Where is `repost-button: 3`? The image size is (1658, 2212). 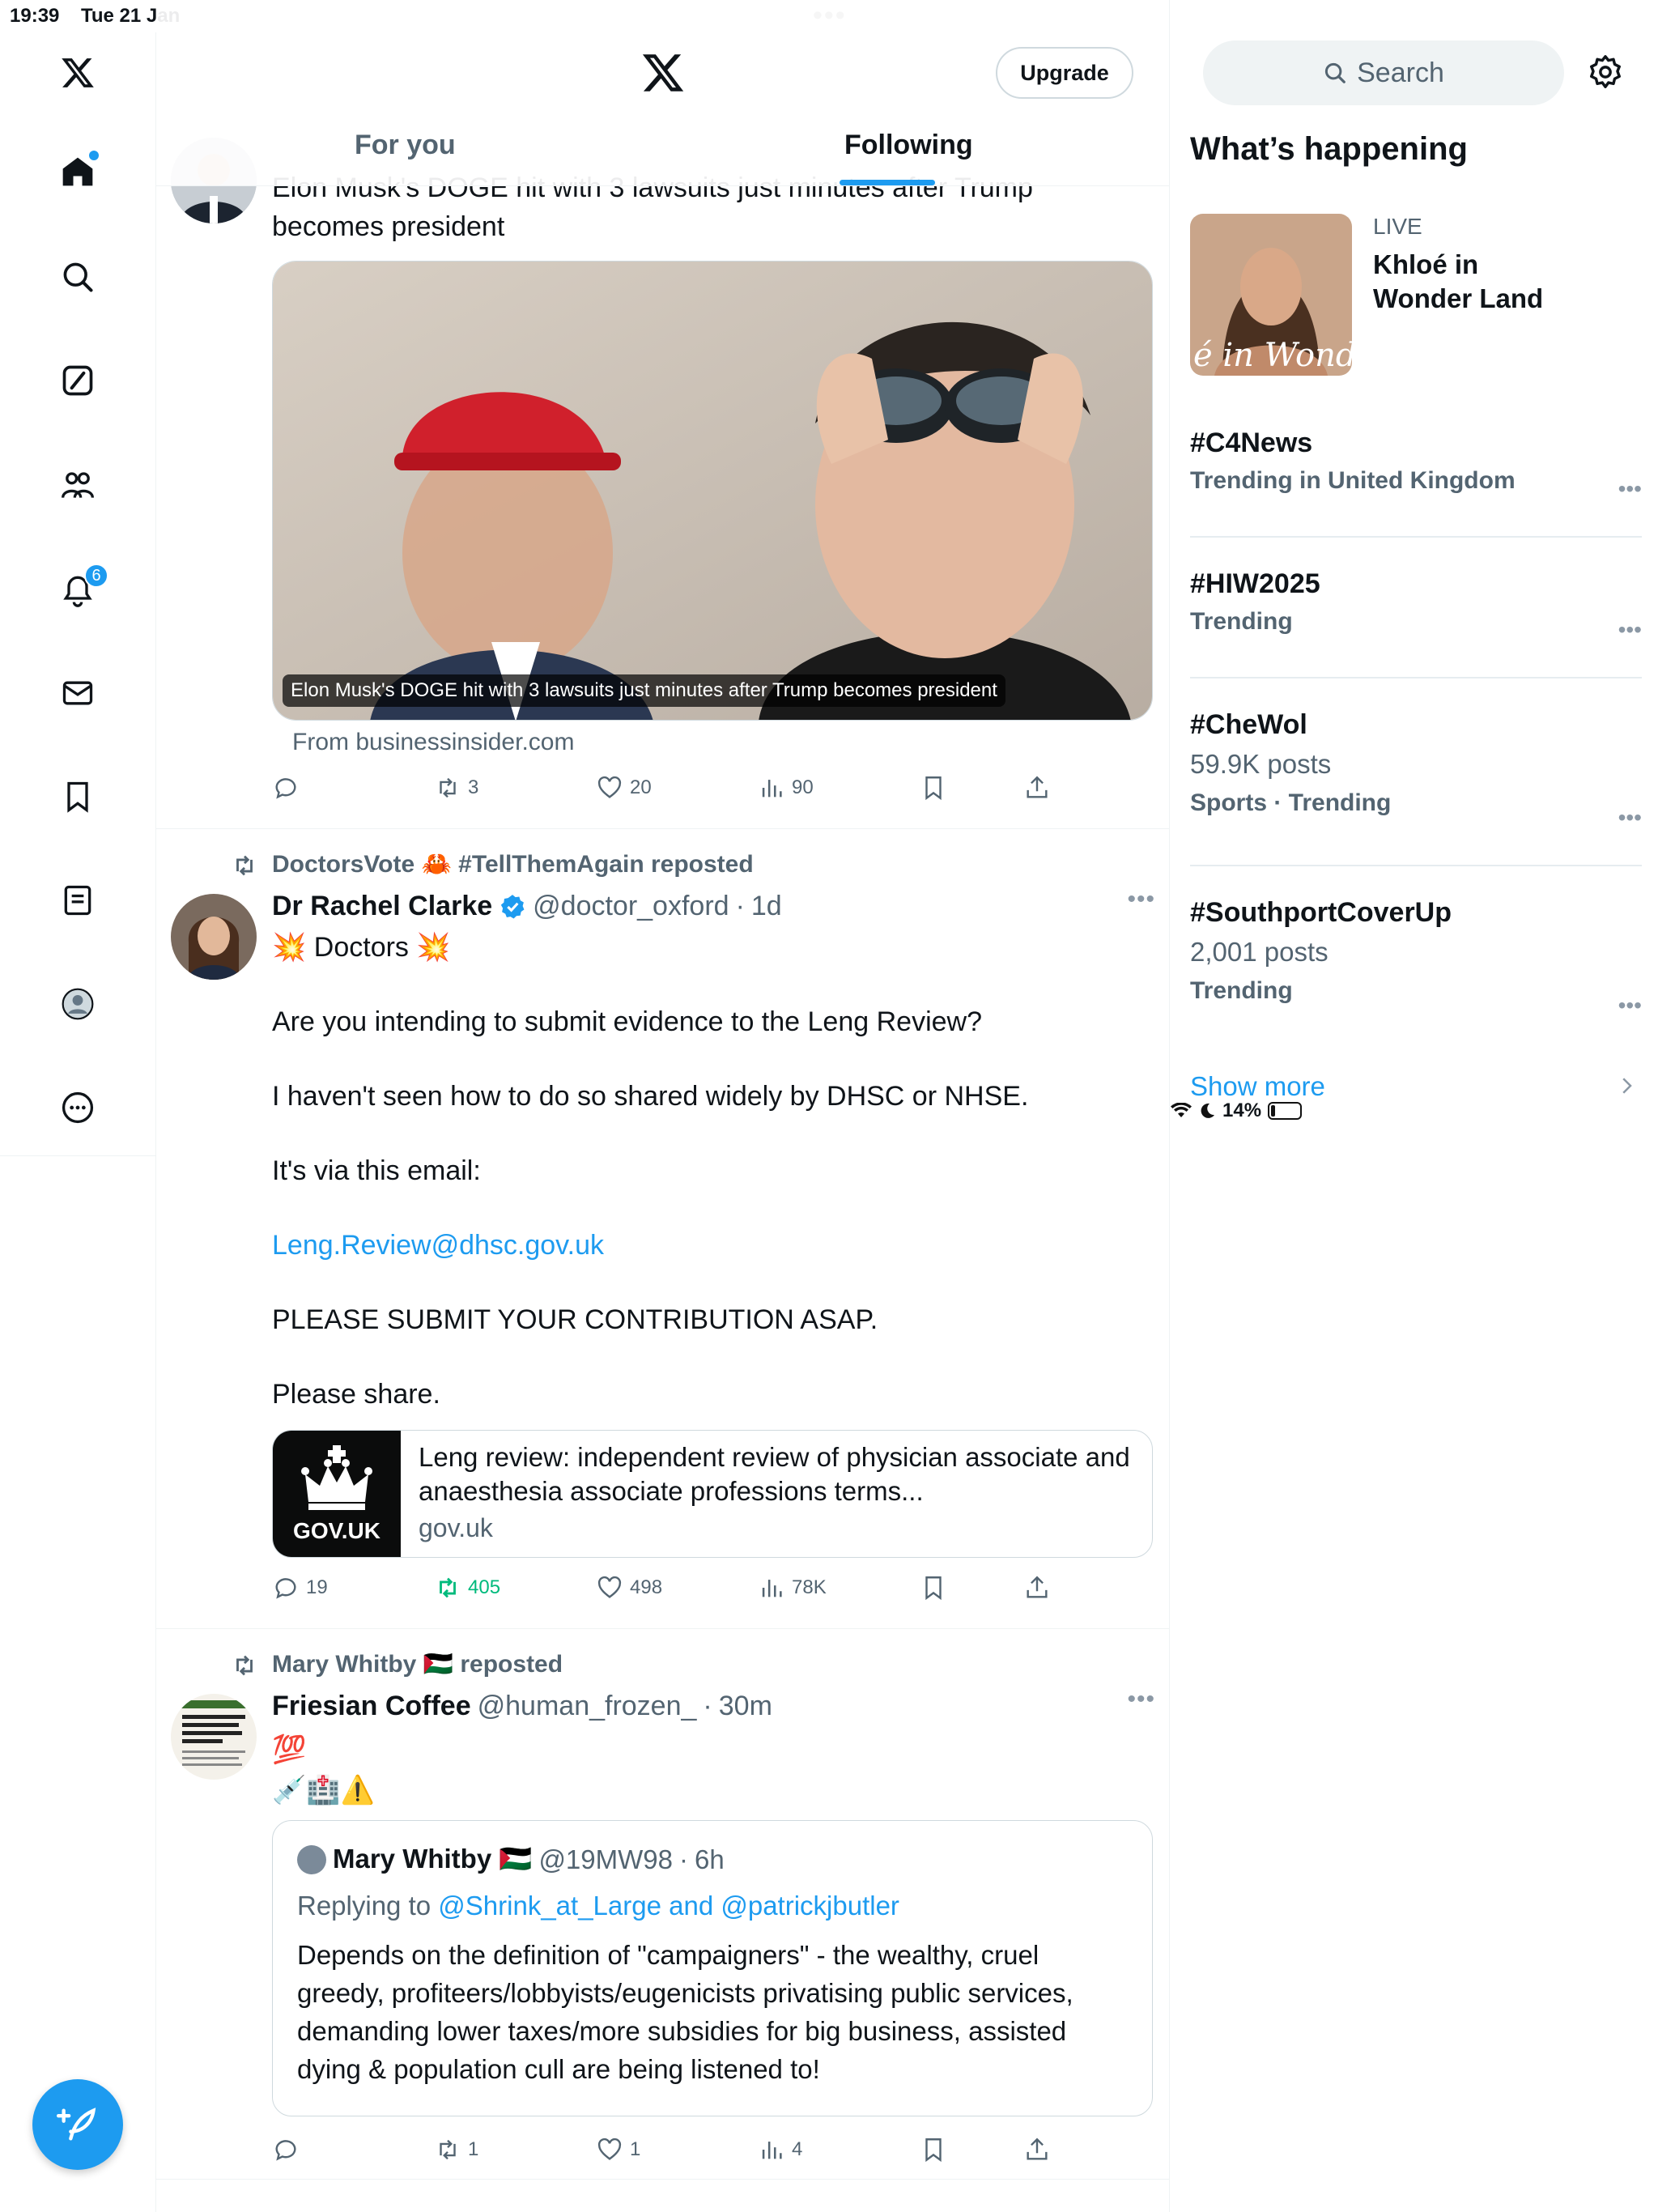 repost-button: 3 is located at coordinates (456, 788).